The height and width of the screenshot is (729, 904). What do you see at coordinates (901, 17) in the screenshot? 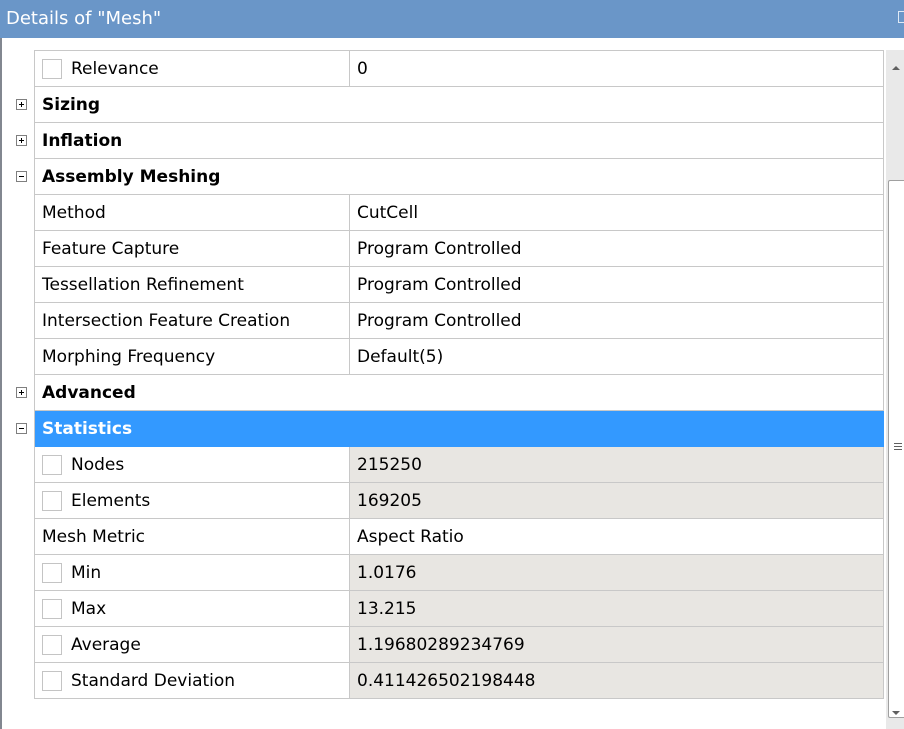
I see `pin-icon` at bounding box center [901, 17].